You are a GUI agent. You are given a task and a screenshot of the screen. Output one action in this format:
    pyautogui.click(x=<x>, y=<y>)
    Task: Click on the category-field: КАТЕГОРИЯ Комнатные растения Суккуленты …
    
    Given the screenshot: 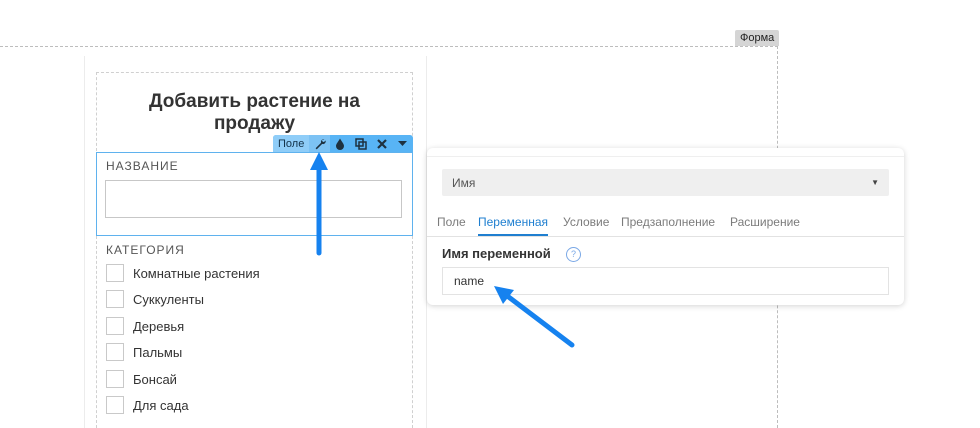 What is the action you would take?
    pyautogui.click(x=254, y=332)
    